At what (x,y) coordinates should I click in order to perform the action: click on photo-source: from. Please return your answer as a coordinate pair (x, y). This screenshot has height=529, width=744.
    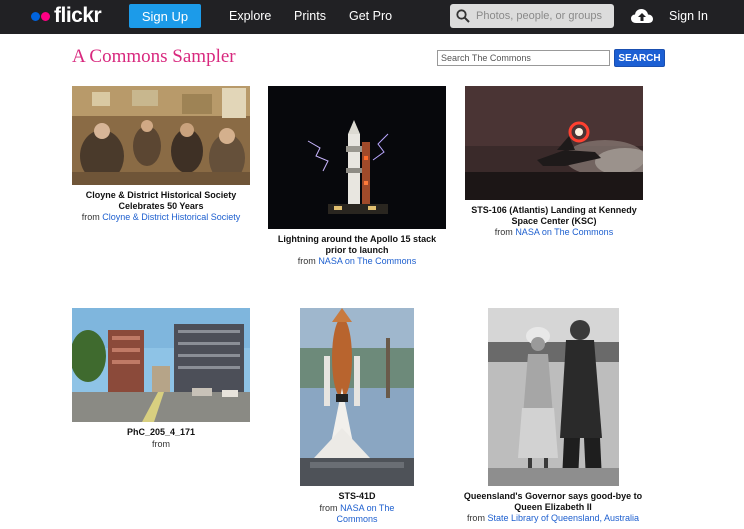
    Looking at the image, I should click on (161, 443).